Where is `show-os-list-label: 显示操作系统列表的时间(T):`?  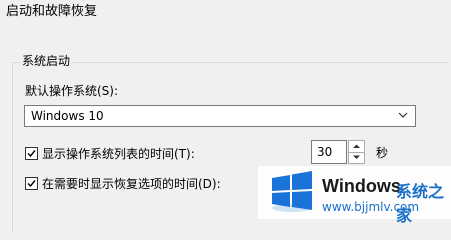 show-os-list-label: 显示操作系统列表的时间(T): is located at coordinates (118, 154).